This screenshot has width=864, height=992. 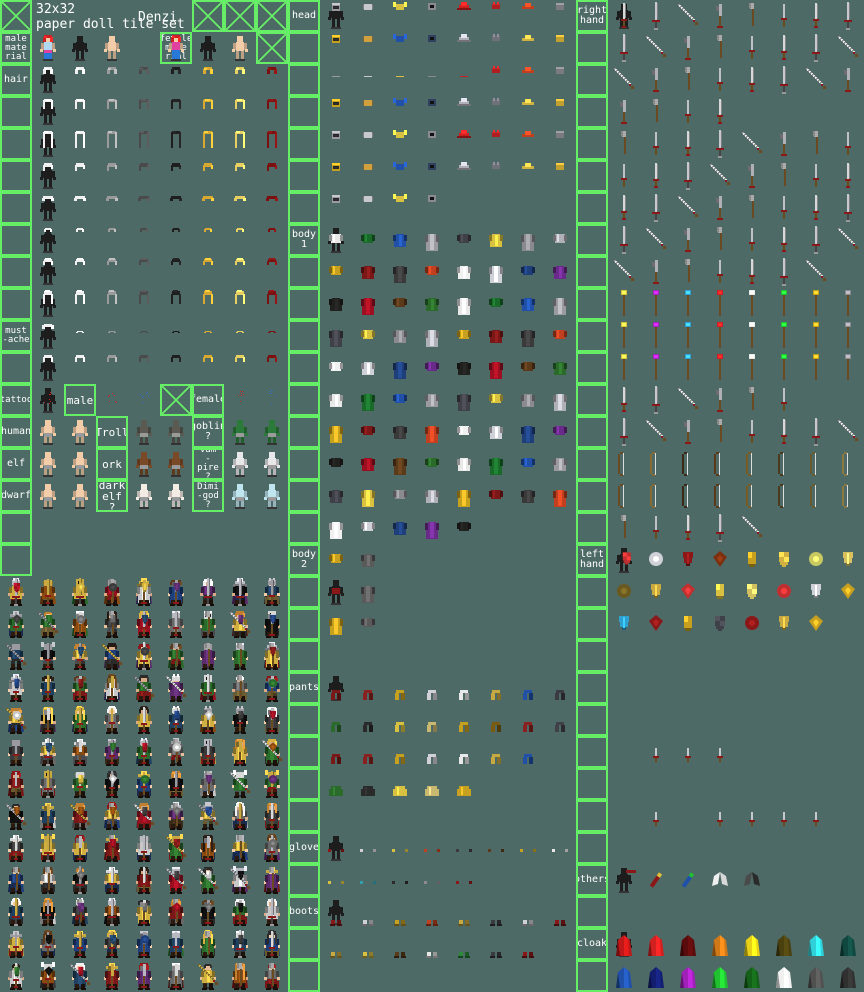 I want to click on left-label-dwarf-15: dwarf, so click(x=16, y=496).